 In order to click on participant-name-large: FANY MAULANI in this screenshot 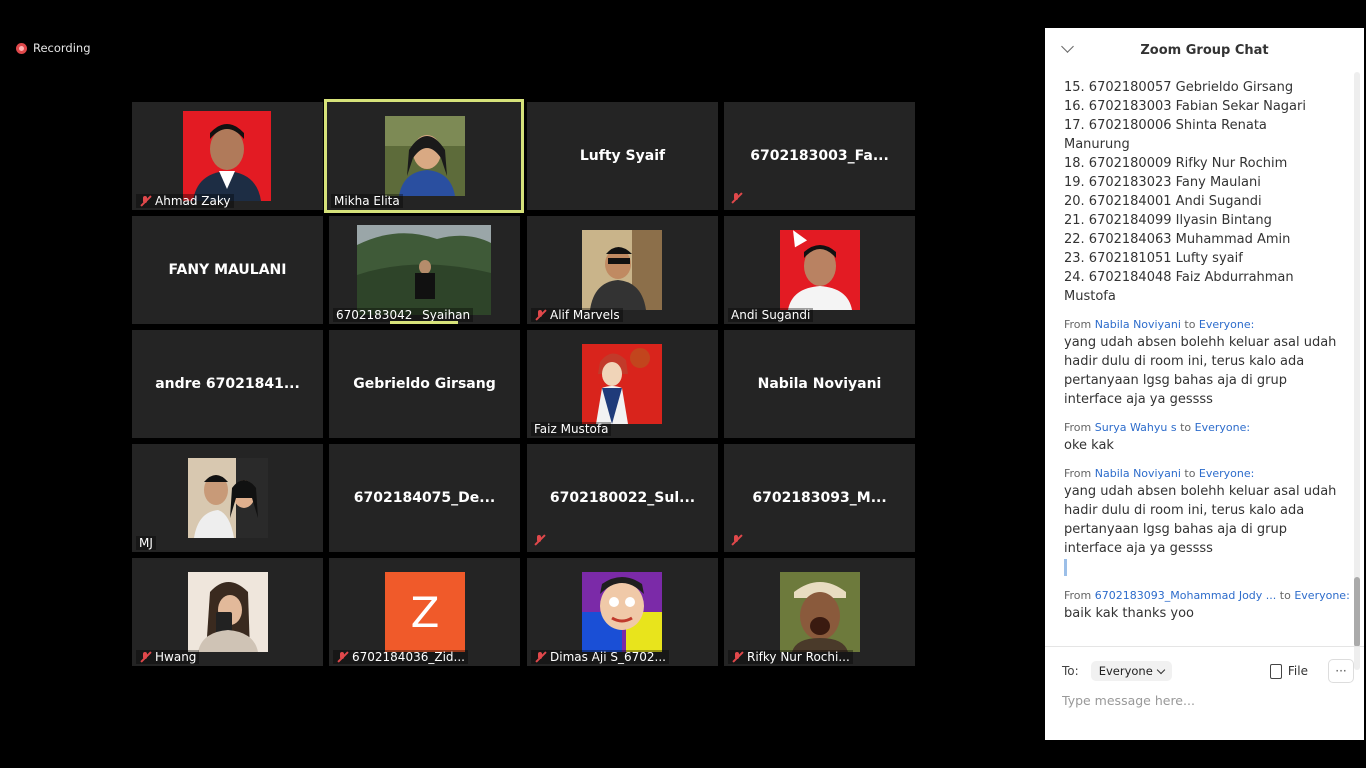, I will do `click(227, 270)`.